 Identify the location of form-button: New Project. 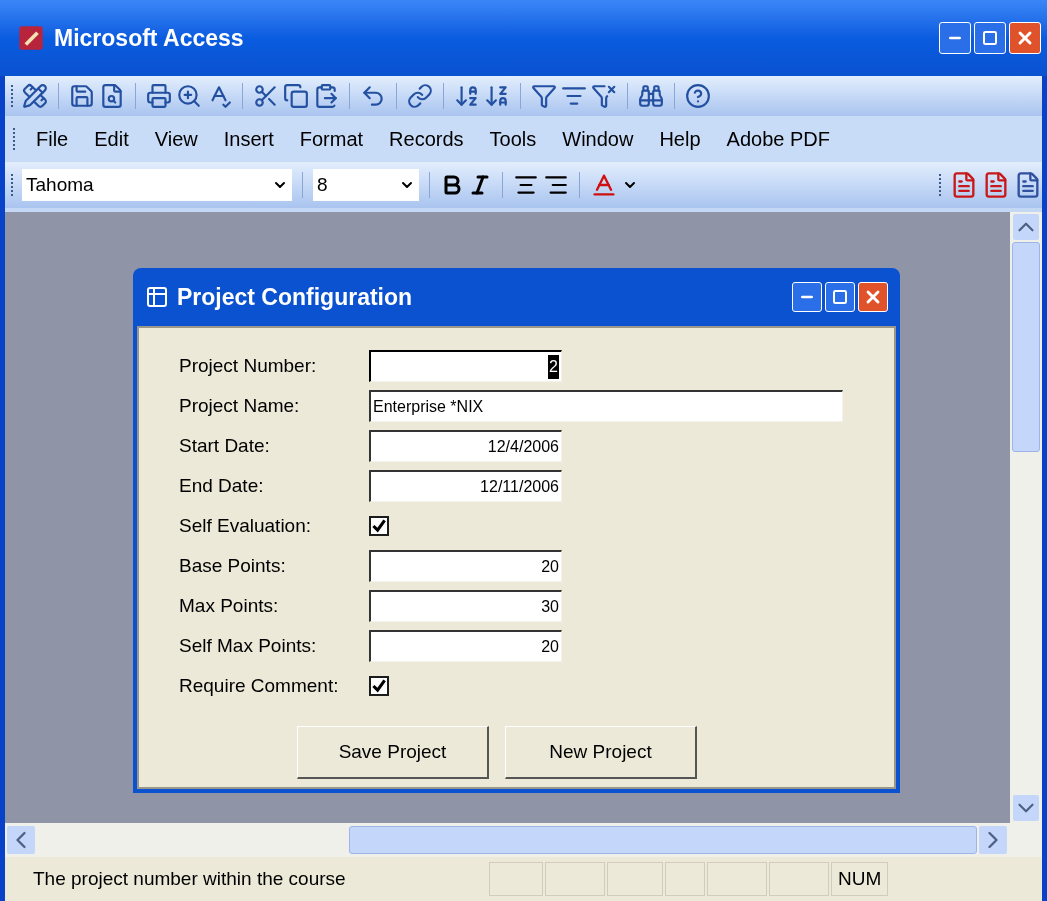
(601, 752).